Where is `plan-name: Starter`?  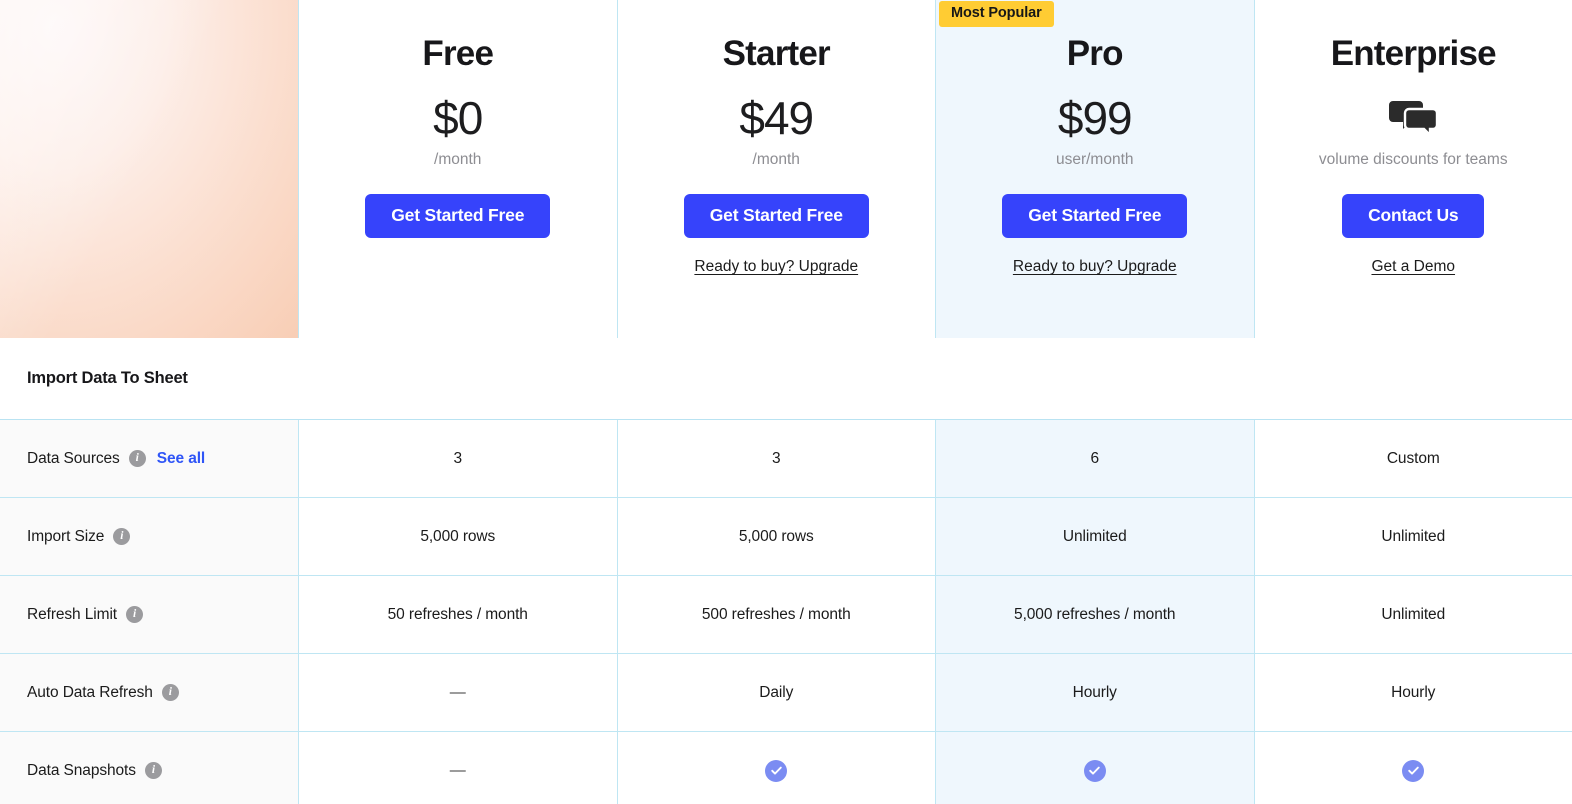
plan-name: Starter is located at coordinates (776, 53).